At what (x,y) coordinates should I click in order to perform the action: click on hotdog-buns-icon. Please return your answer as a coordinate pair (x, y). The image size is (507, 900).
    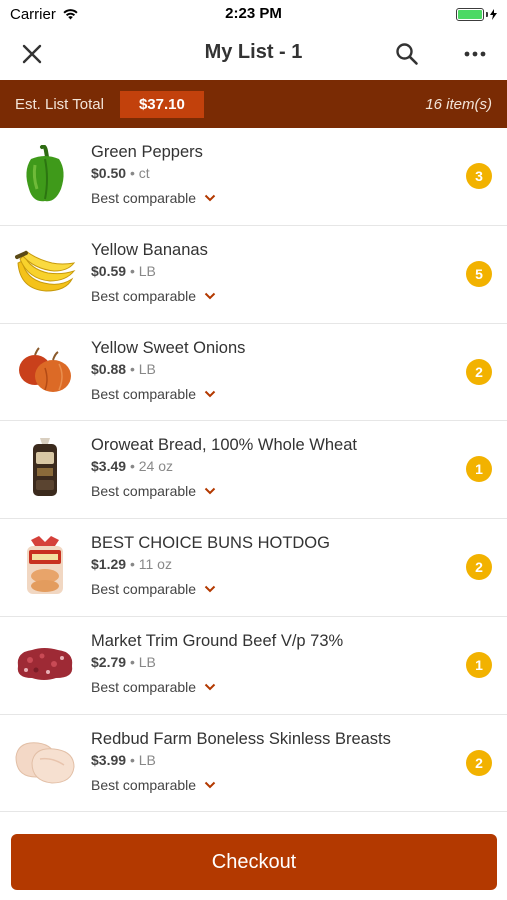
    Looking at the image, I should click on (45, 565).